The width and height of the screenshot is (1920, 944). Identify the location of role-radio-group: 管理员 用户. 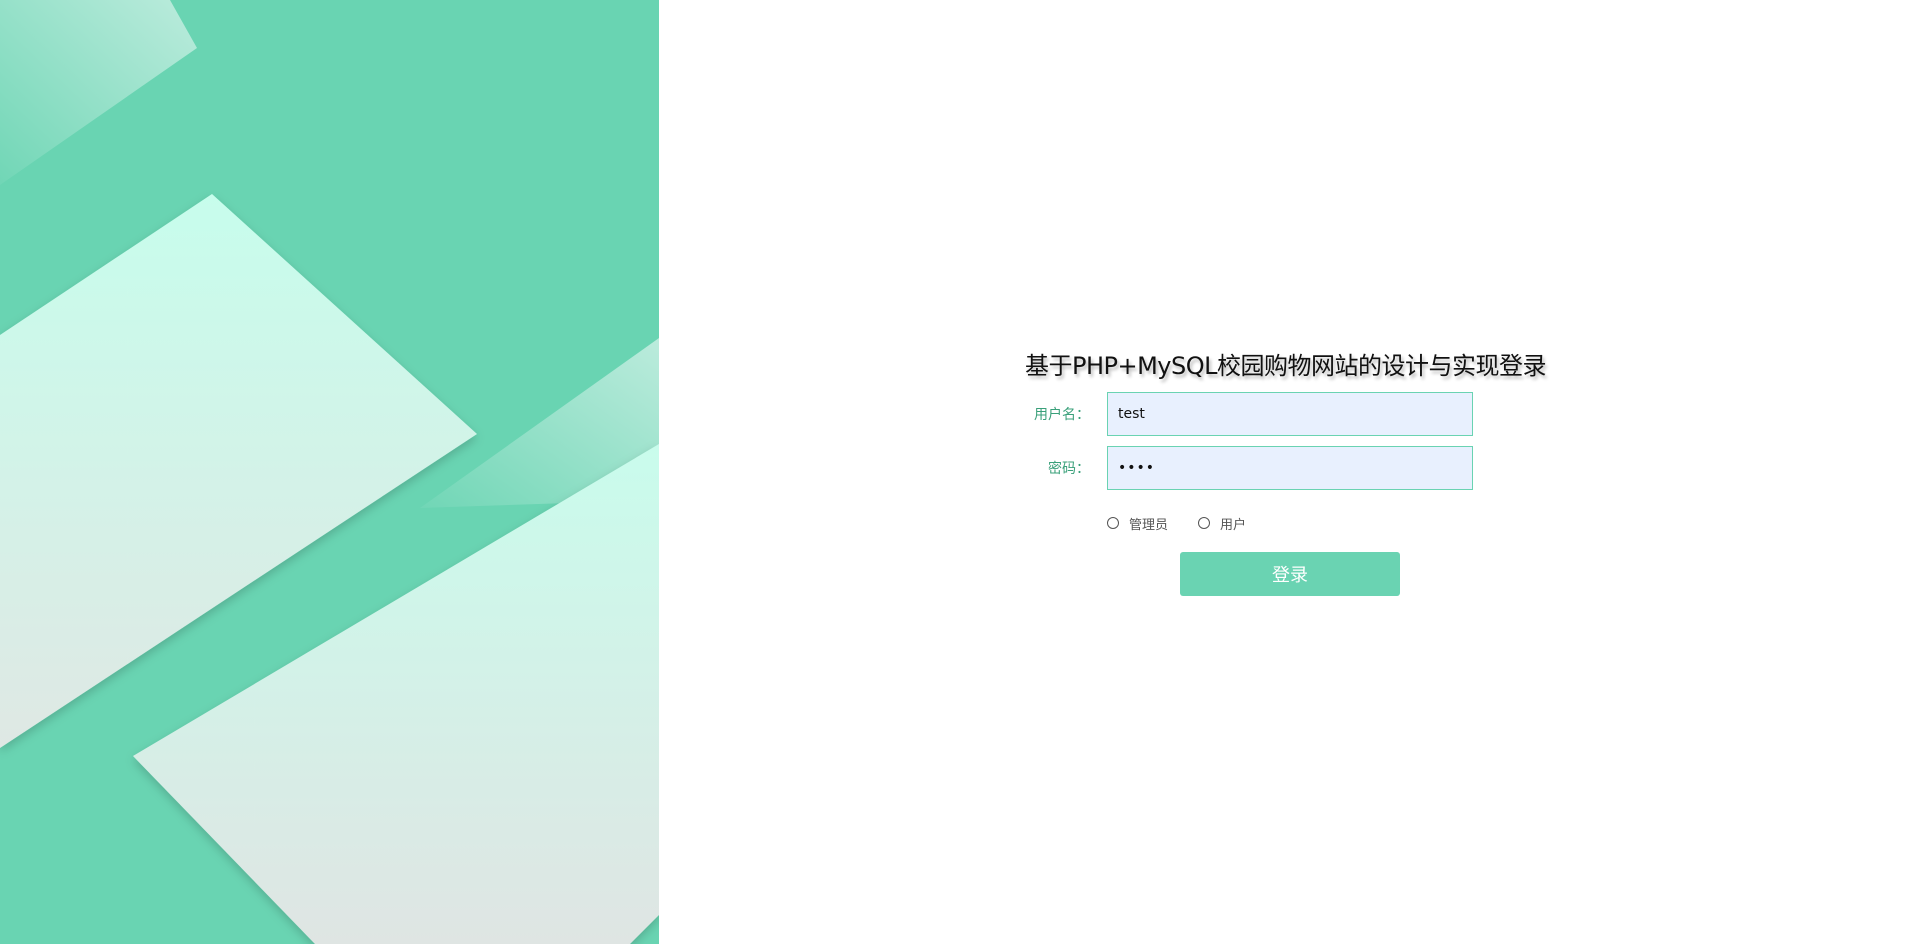
(1191, 523).